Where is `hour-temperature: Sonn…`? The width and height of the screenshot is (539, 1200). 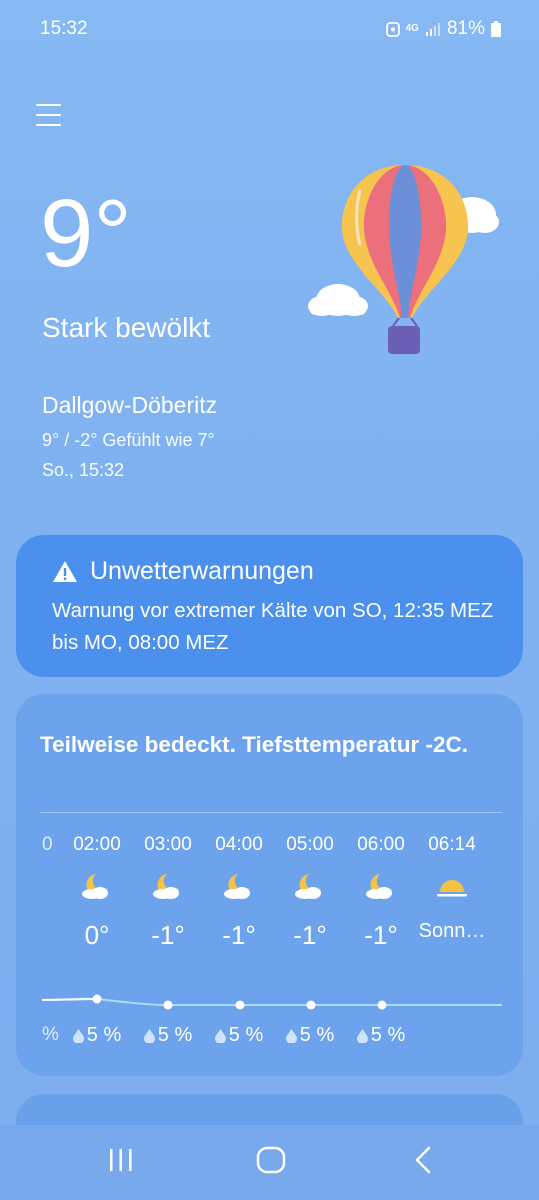 hour-temperature: Sonn… is located at coordinates (452, 931).